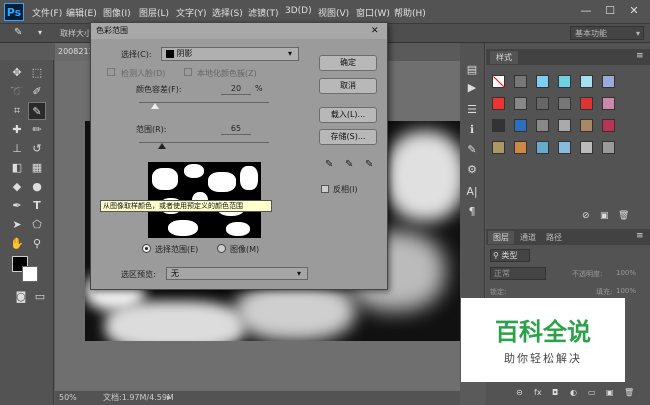 This screenshot has height=405, width=650. What do you see at coordinates (472, 212) in the screenshot?
I see `paragraph-panel-icon: ¶` at bounding box center [472, 212].